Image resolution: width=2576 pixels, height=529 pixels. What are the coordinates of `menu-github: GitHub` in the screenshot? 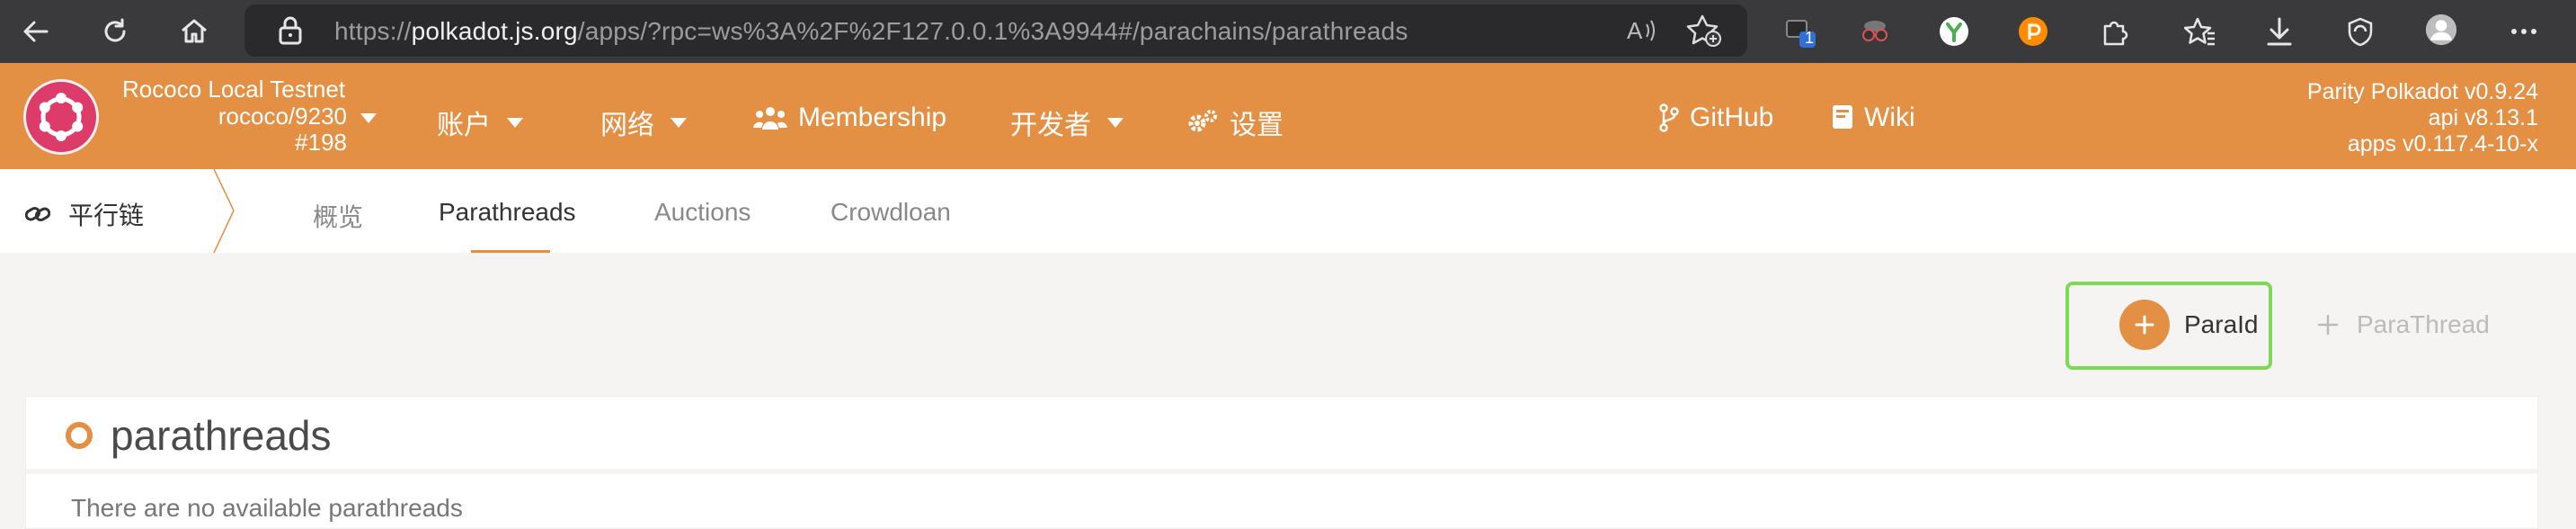 It's located at (1716, 118).